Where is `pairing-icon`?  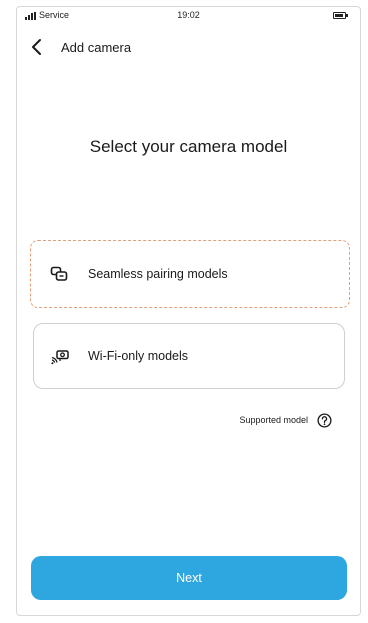
pairing-icon is located at coordinates (59, 273).